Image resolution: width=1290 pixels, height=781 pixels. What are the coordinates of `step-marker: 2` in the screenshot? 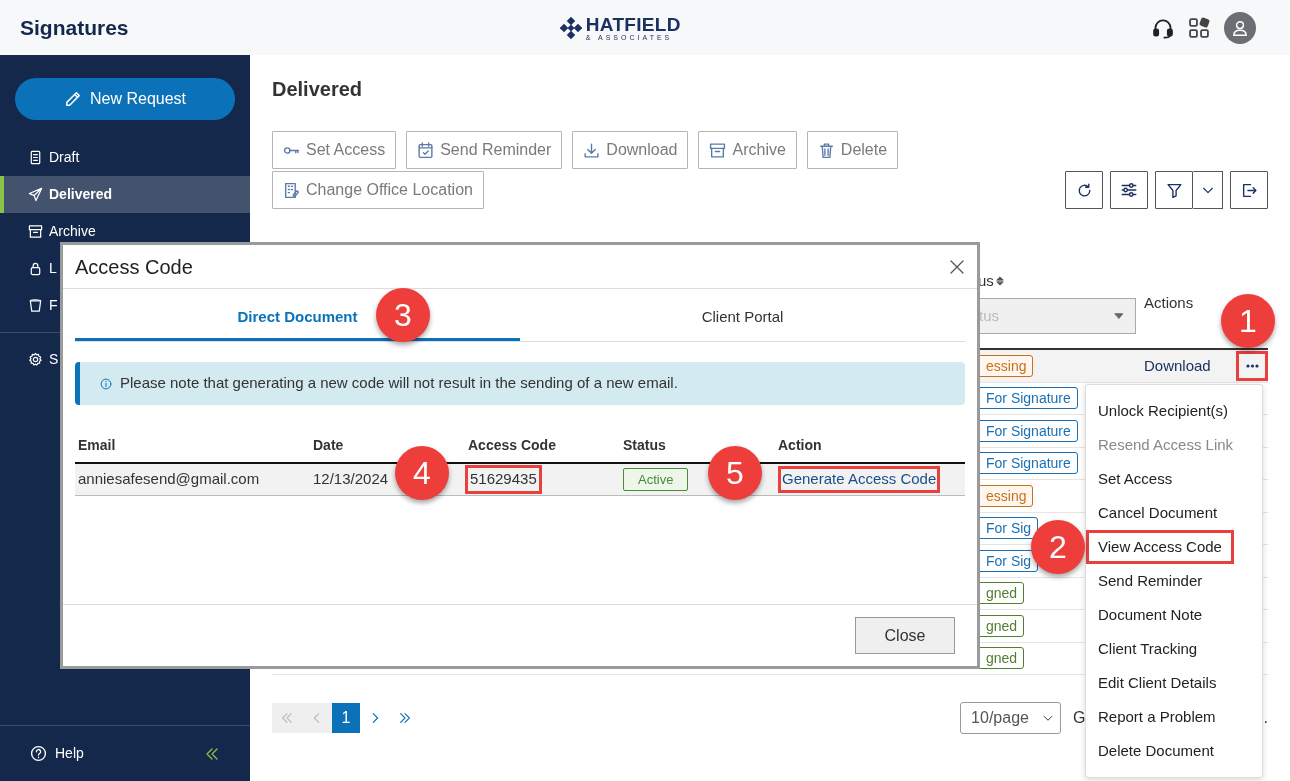 It's located at (1058, 547).